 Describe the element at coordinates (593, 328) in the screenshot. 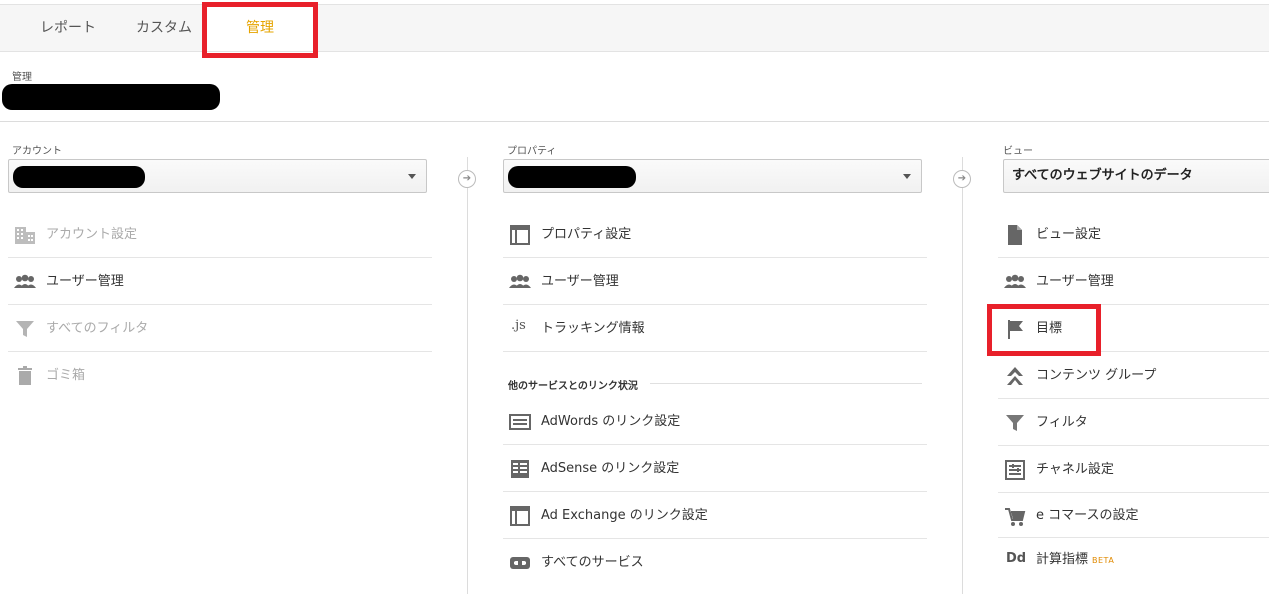

I see `tracking-info-label: トラッキング情報` at that location.